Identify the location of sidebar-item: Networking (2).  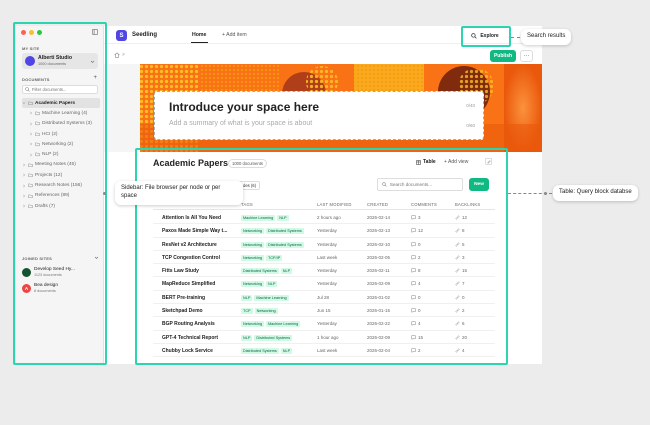
(61, 144).